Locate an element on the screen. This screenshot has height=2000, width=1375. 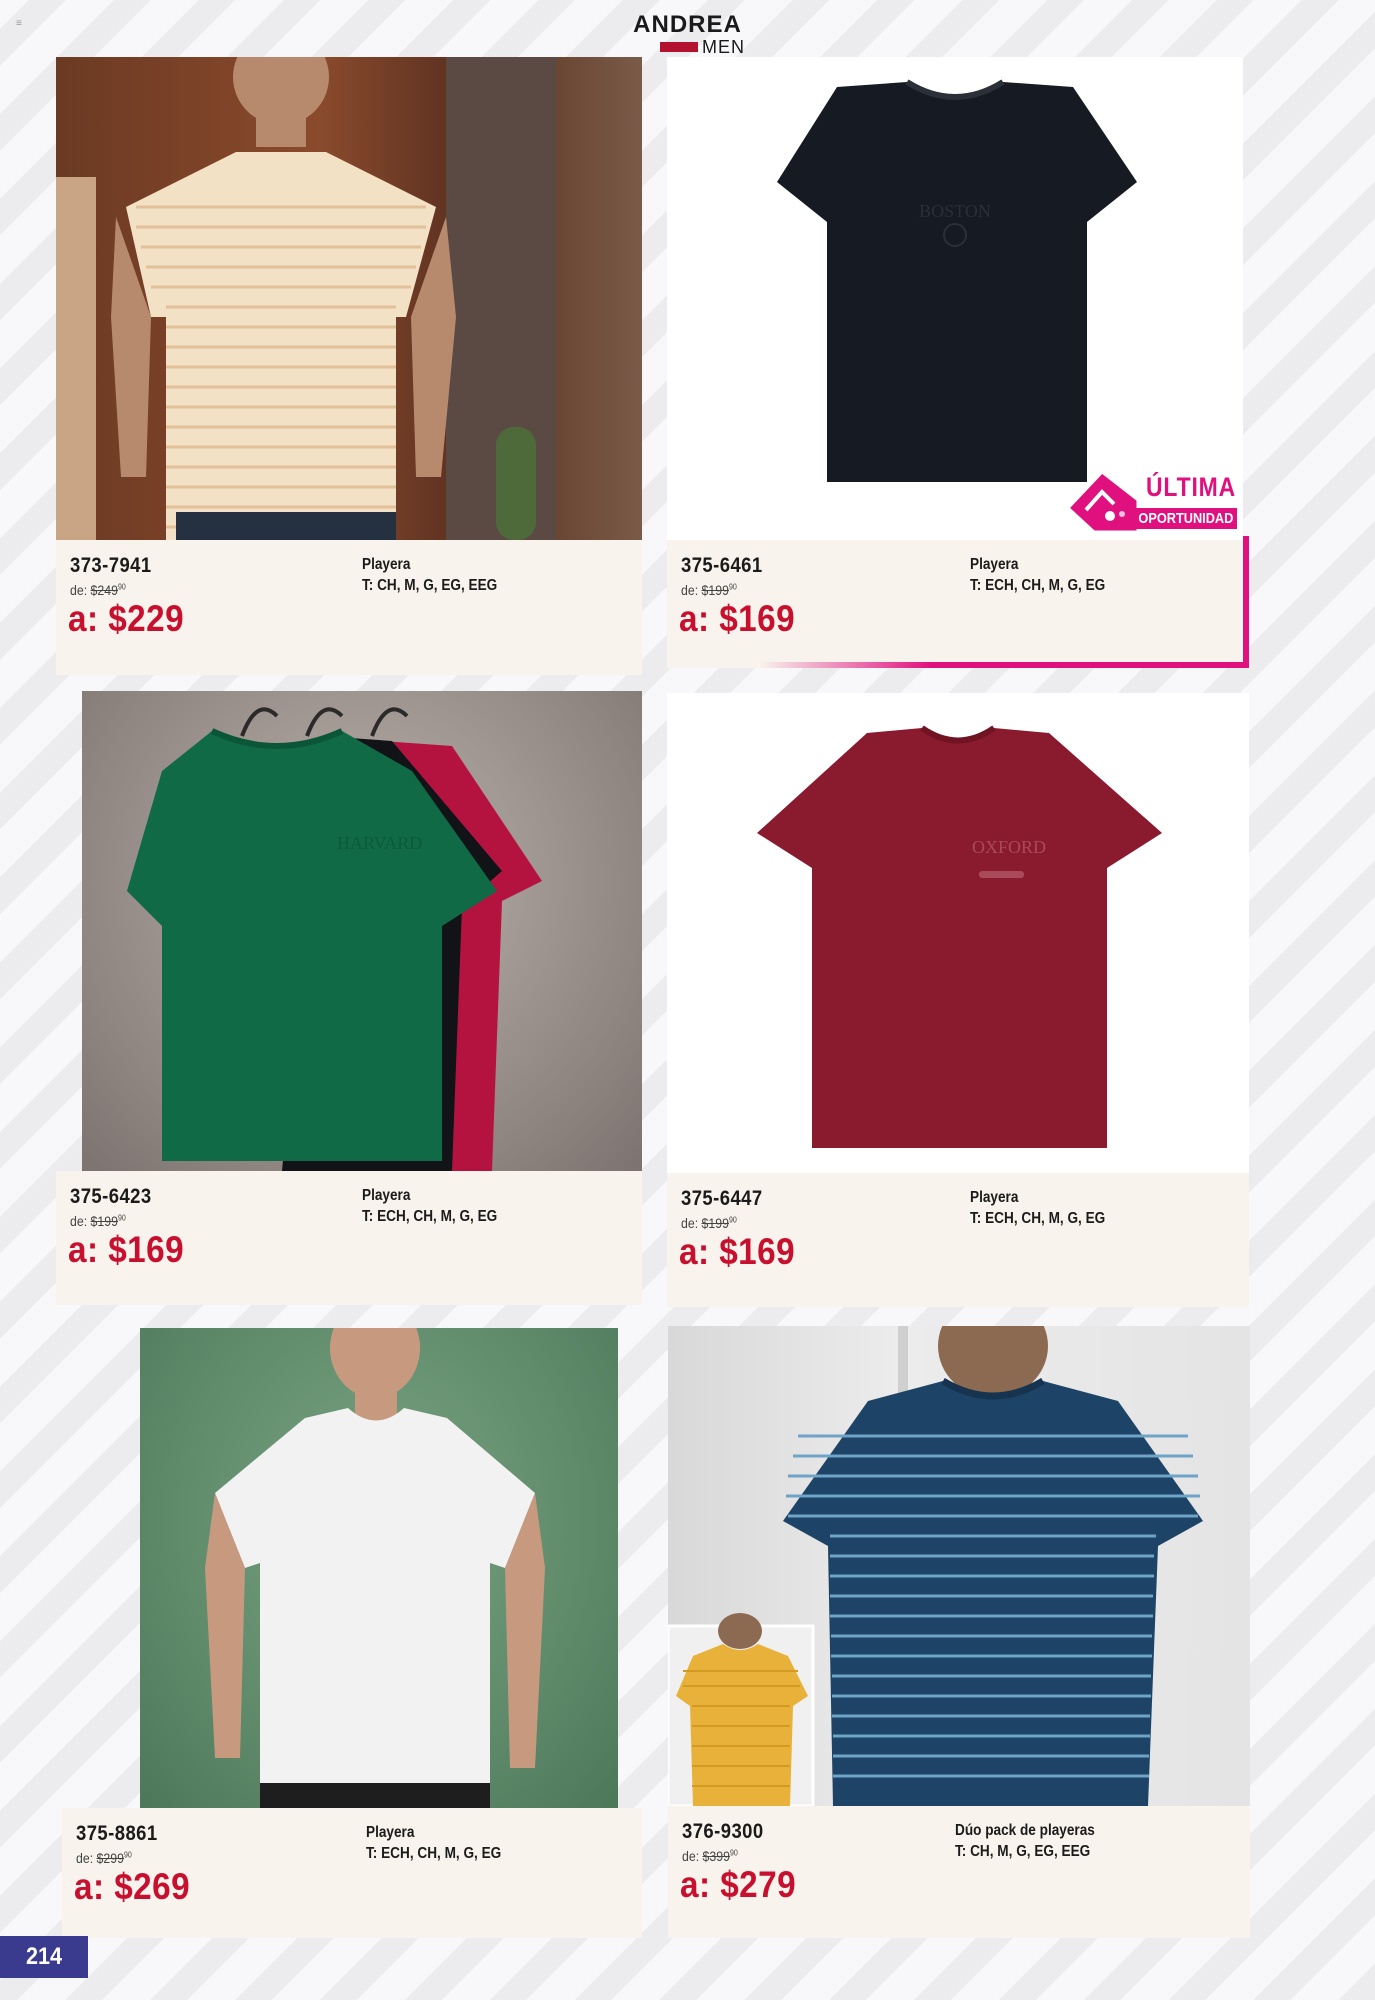
ultima-oportunidad-badge: ÚLTIMA OPORTUNIDAD is located at coordinates (1157, 506).